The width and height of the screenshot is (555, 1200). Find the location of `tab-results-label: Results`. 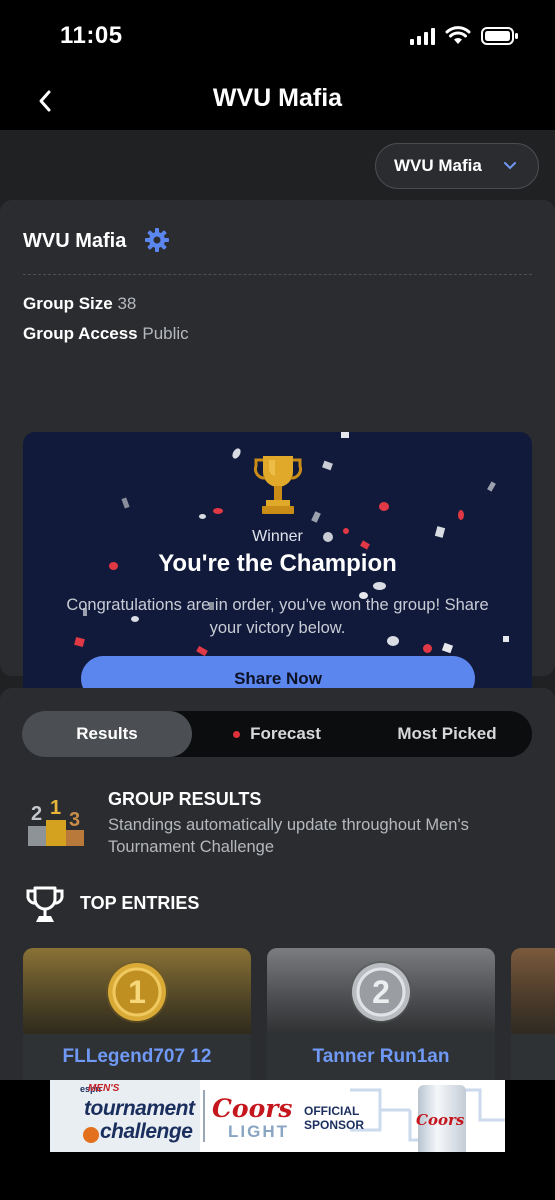

tab-results-label: Results is located at coordinates (107, 733).